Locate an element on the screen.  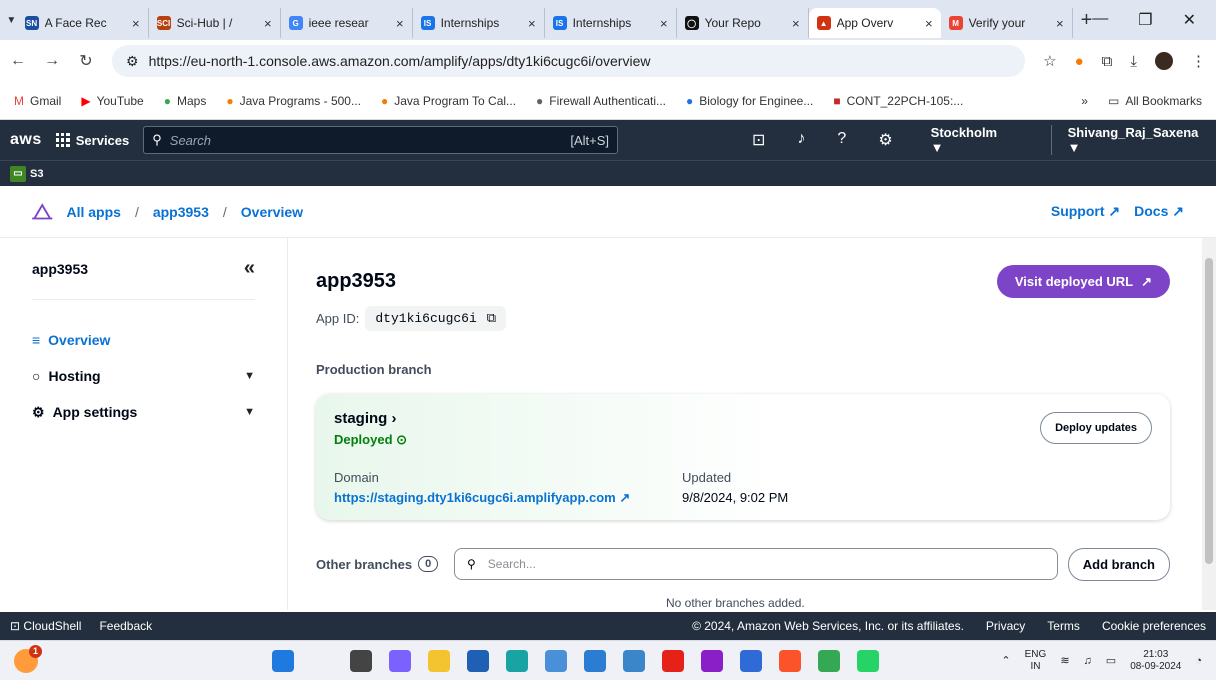
task-view-icon is located at coordinates (361, 660).